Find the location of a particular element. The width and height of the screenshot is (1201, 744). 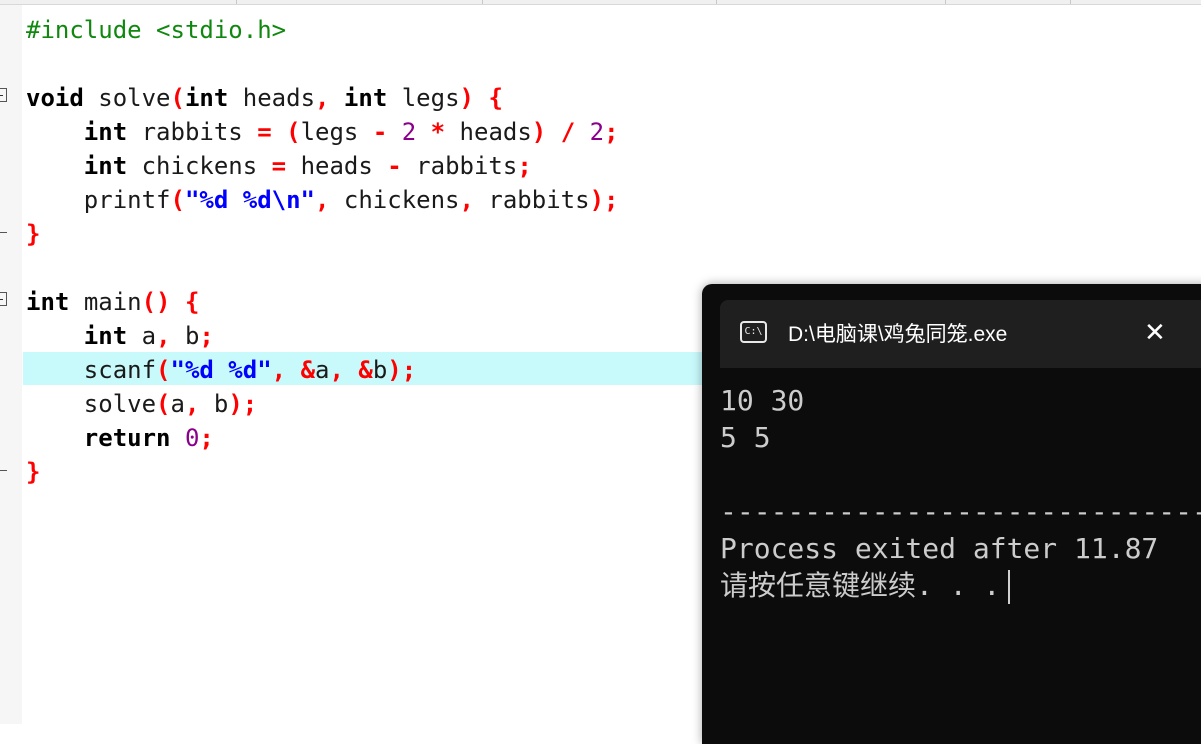

code-line-12: solve(a, b); is located at coordinates (141, 404).